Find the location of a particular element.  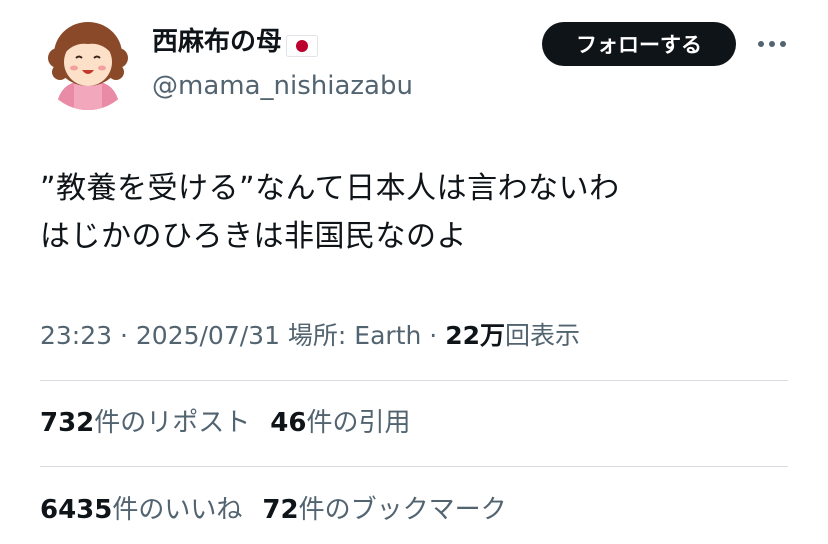

bookmarks-label: 件のブックマーク is located at coordinates (402, 510).